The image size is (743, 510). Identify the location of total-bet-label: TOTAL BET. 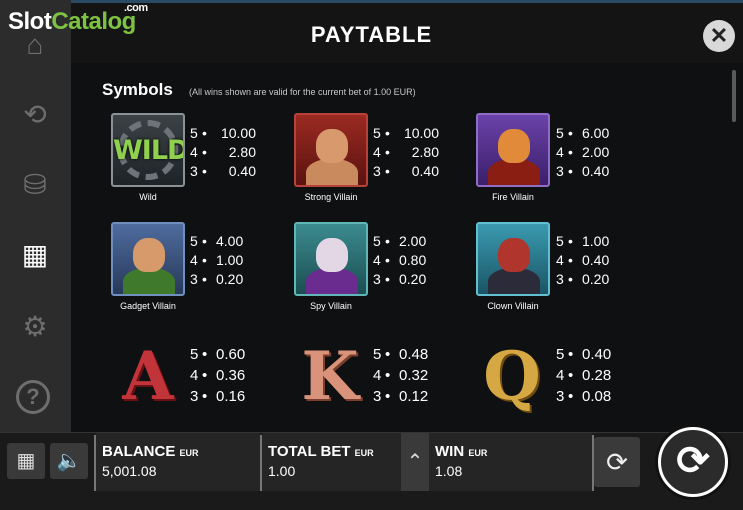
(309, 451).